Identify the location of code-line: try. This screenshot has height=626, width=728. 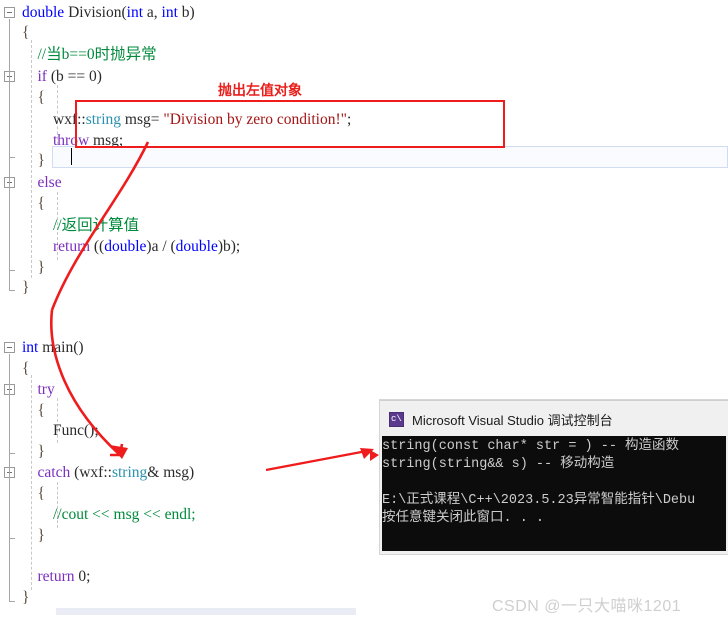
(364, 390).